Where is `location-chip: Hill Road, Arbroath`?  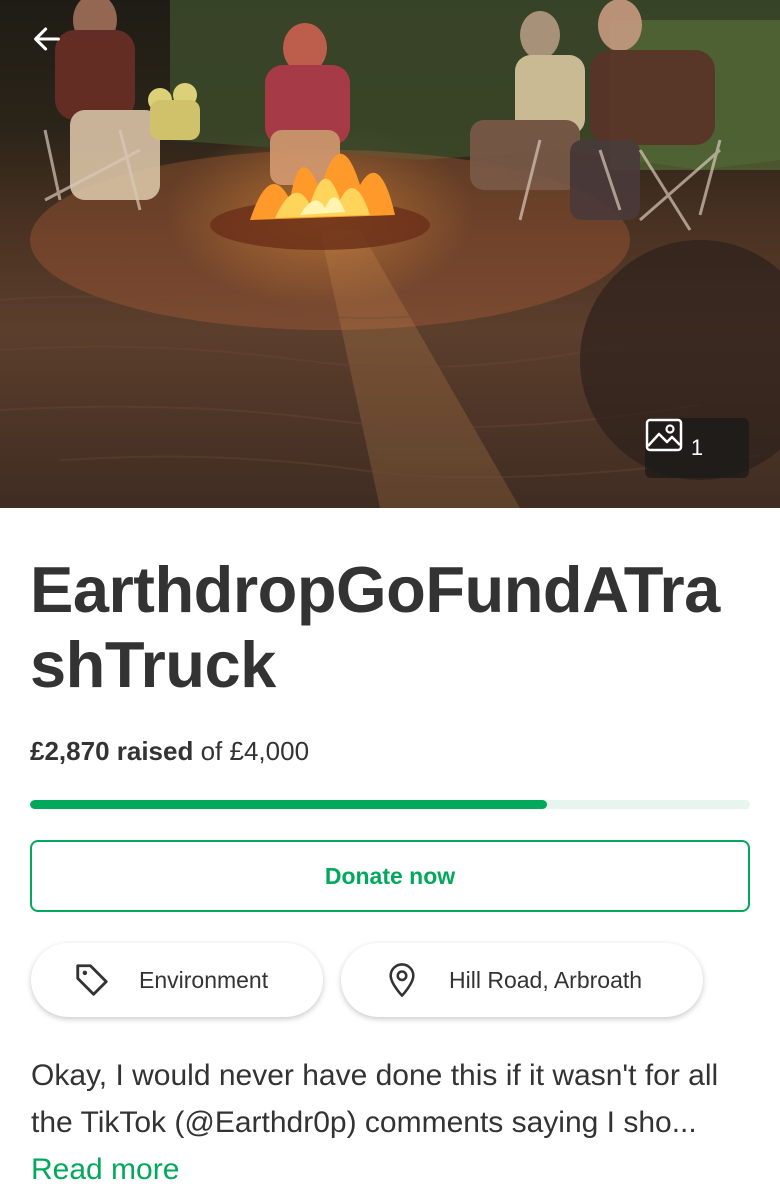
location-chip: Hill Road, Arbroath is located at coordinates (522, 980).